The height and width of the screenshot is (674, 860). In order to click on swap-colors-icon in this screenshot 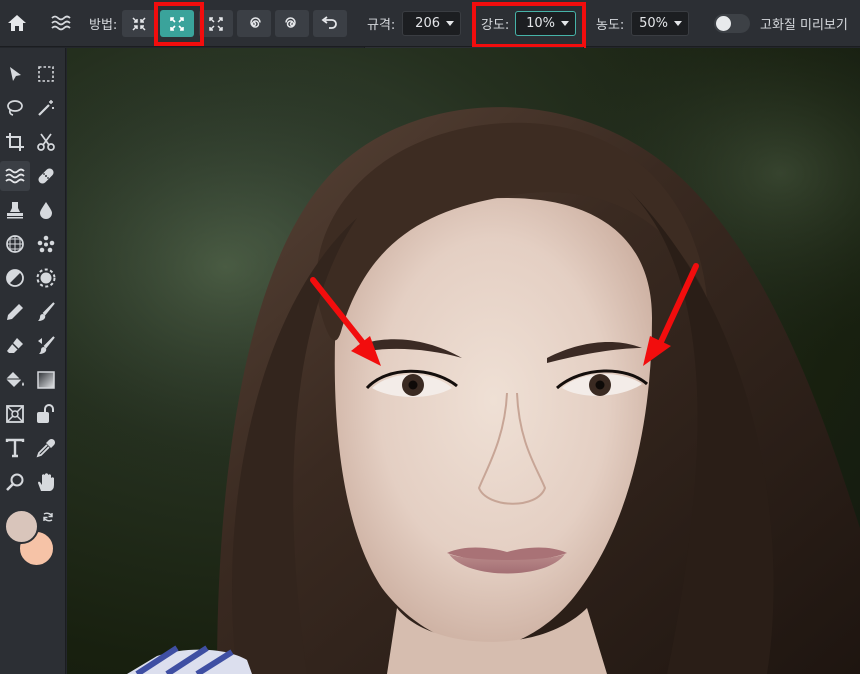, I will do `click(48, 517)`.